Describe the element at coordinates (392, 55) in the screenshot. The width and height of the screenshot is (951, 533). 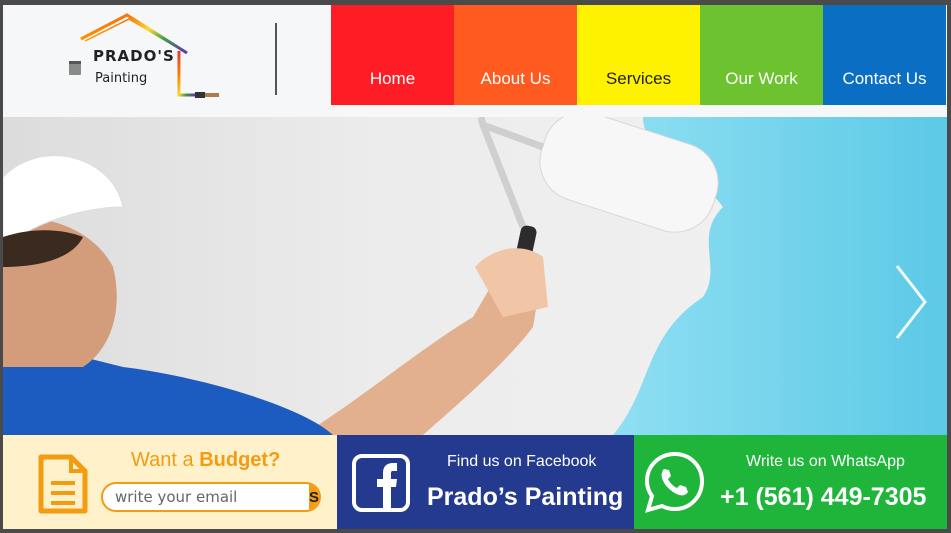
I see `nav-home: Home` at that location.